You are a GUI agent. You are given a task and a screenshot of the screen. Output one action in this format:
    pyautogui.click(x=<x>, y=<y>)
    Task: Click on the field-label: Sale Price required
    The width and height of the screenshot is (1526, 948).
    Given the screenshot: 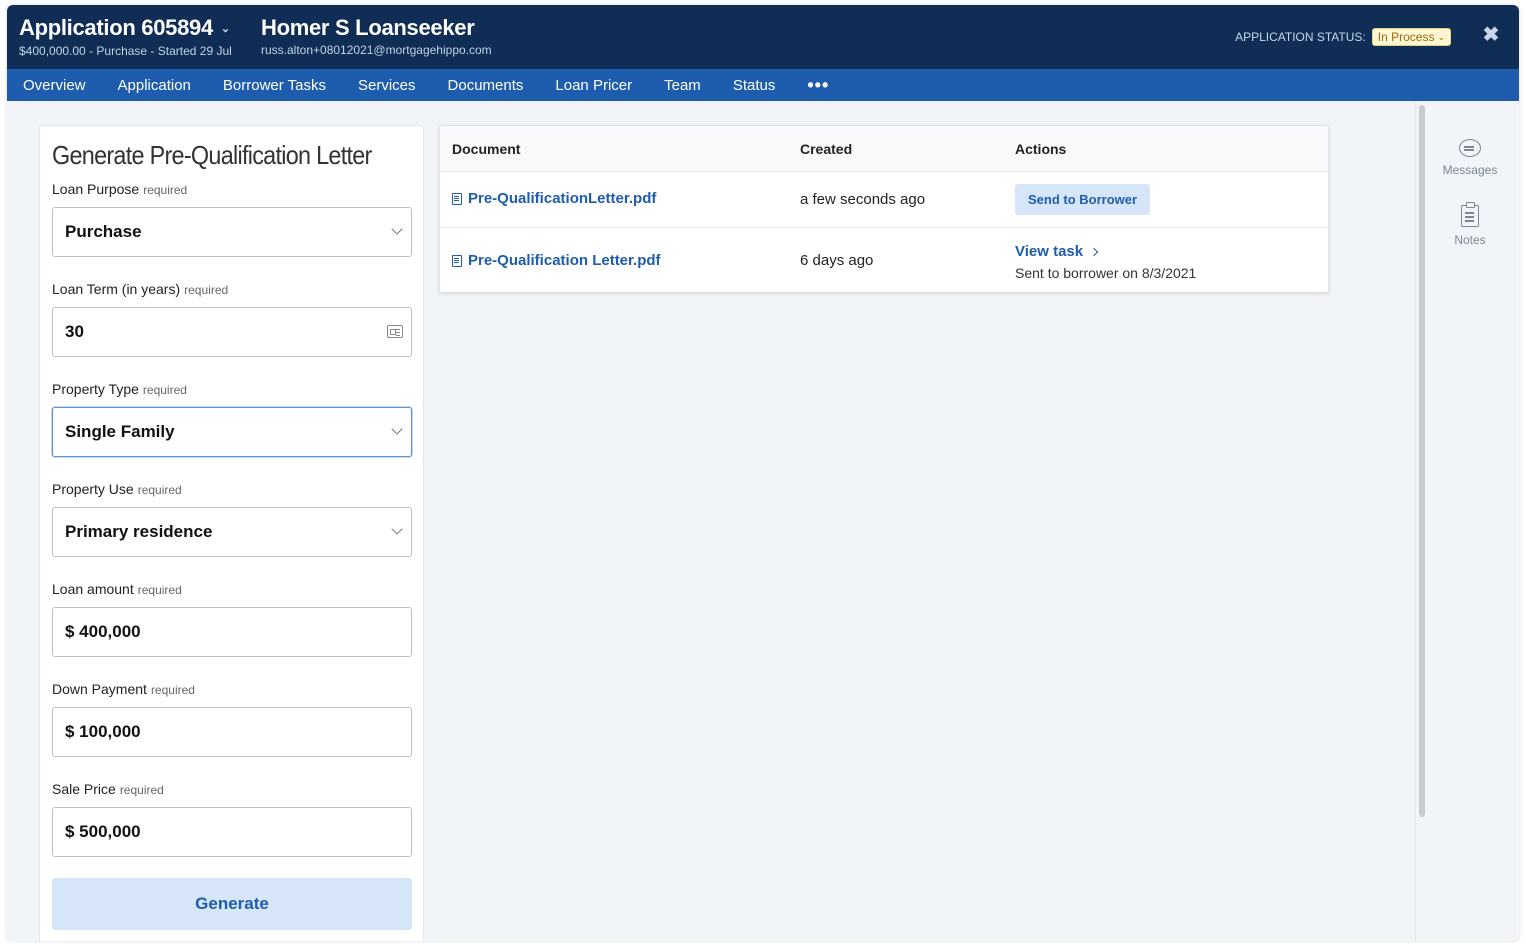 What is the action you would take?
    pyautogui.click(x=108, y=789)
    